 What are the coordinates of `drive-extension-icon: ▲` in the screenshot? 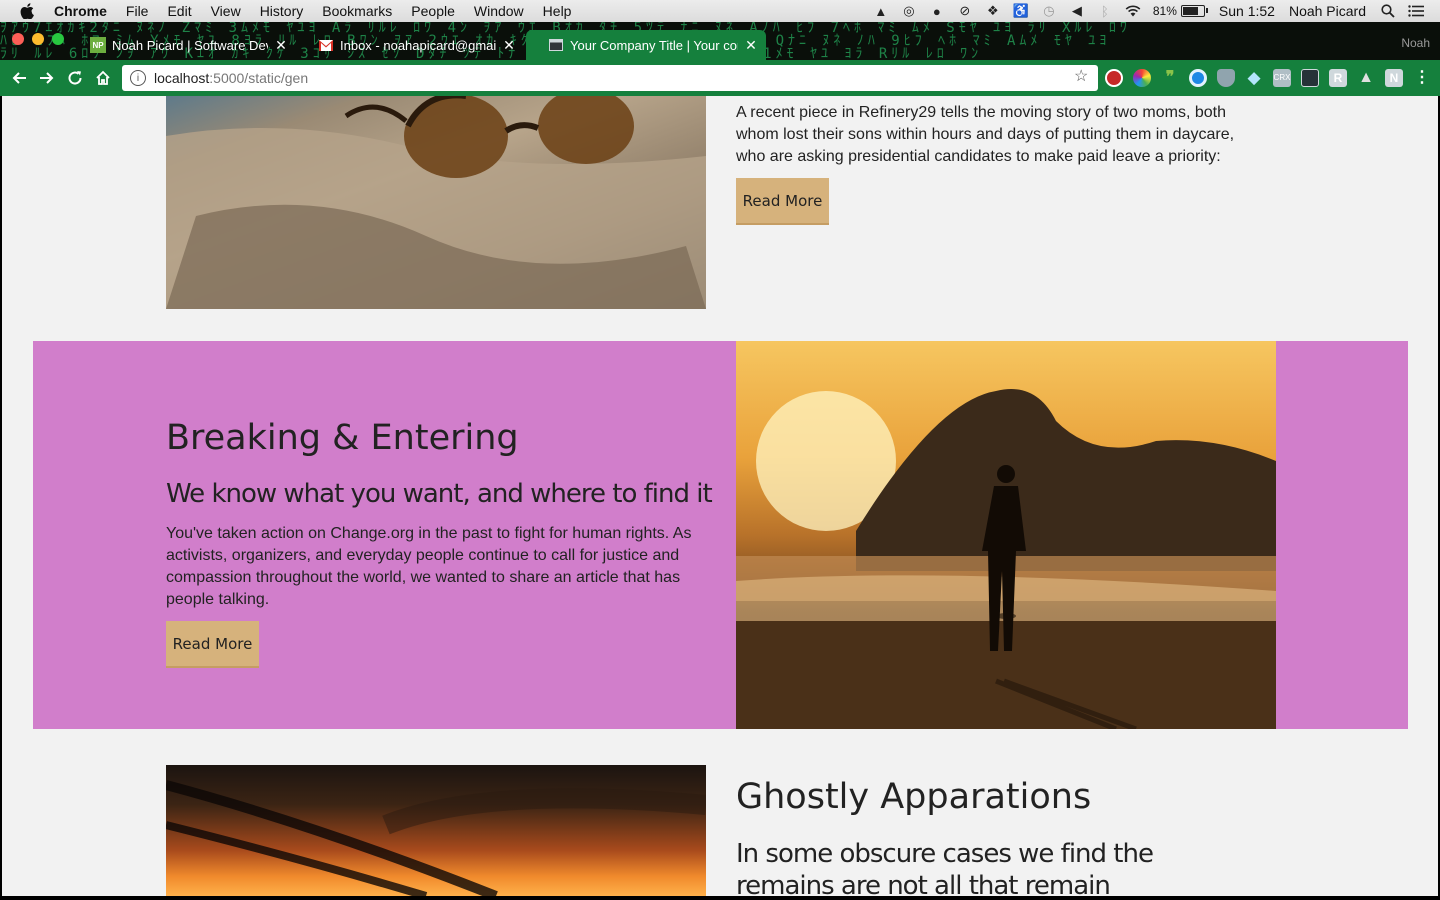 It's located at (1366, 78).